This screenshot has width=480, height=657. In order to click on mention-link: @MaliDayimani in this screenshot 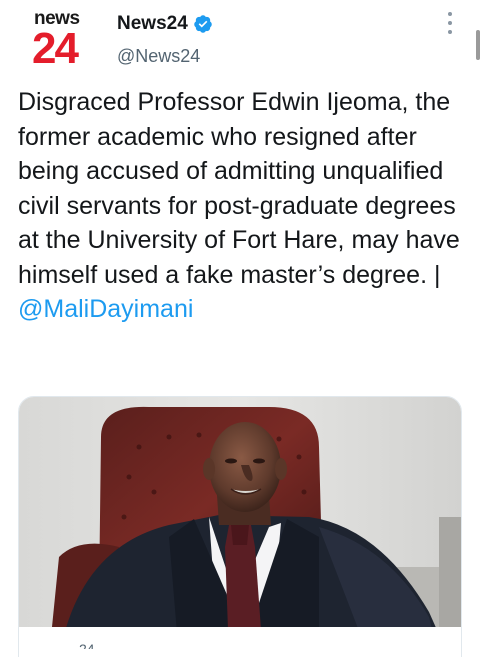, I will do `click(105, 309)`.